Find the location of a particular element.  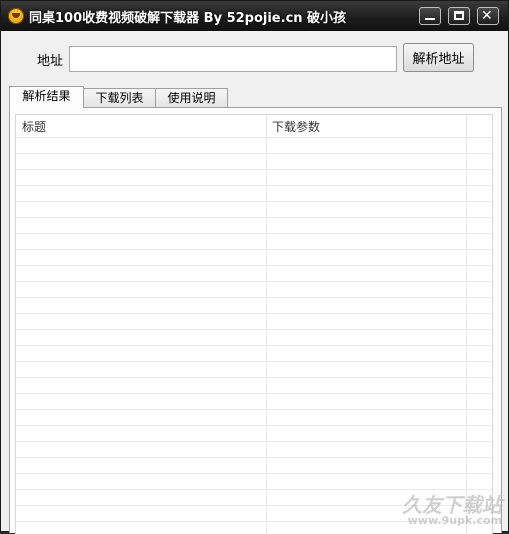

window-title: 同桌100收费视频破解下载器 By 52pojie.cn 破小孩 is located at coordinates (188, 18).